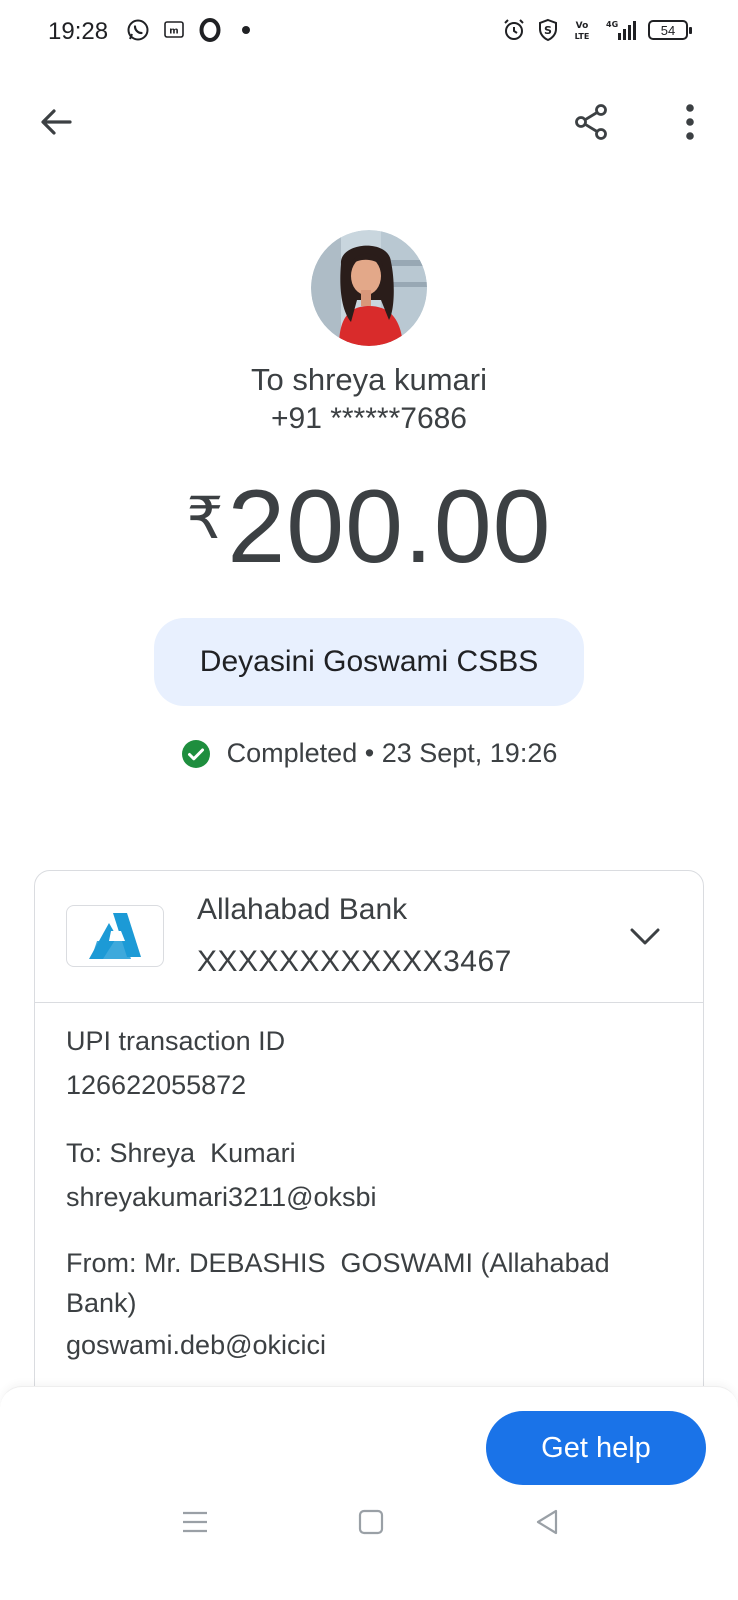 This screenshot has height=1600, width=738. What do you see at coordinates (621, 30) in the screenshot?
I see `signal-icon: 4G` at bounding box center [621, 30].